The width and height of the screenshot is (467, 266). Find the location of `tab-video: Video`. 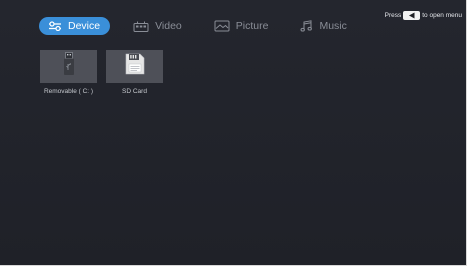

tab-video: Video is located at coordinates (157, 26).